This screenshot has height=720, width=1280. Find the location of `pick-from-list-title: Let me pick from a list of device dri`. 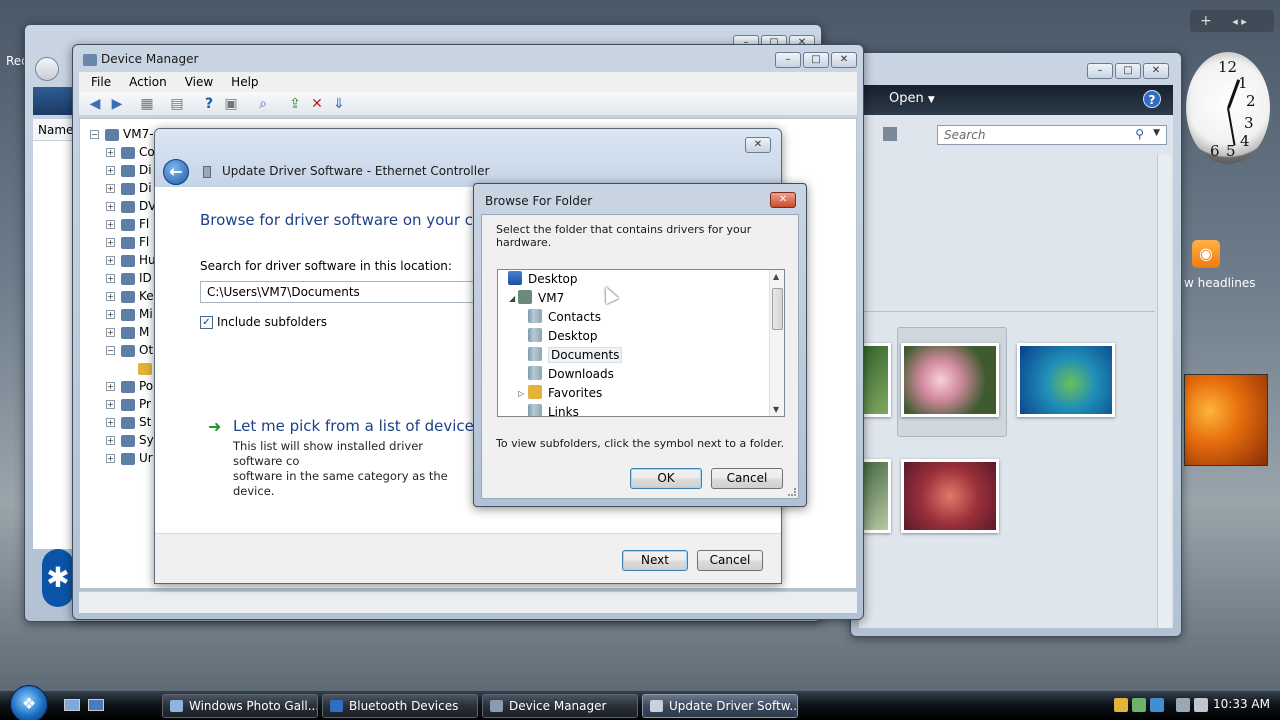

pick-from-list-title: Let me pick from a list of device dri is located at coordinates (366, 426).